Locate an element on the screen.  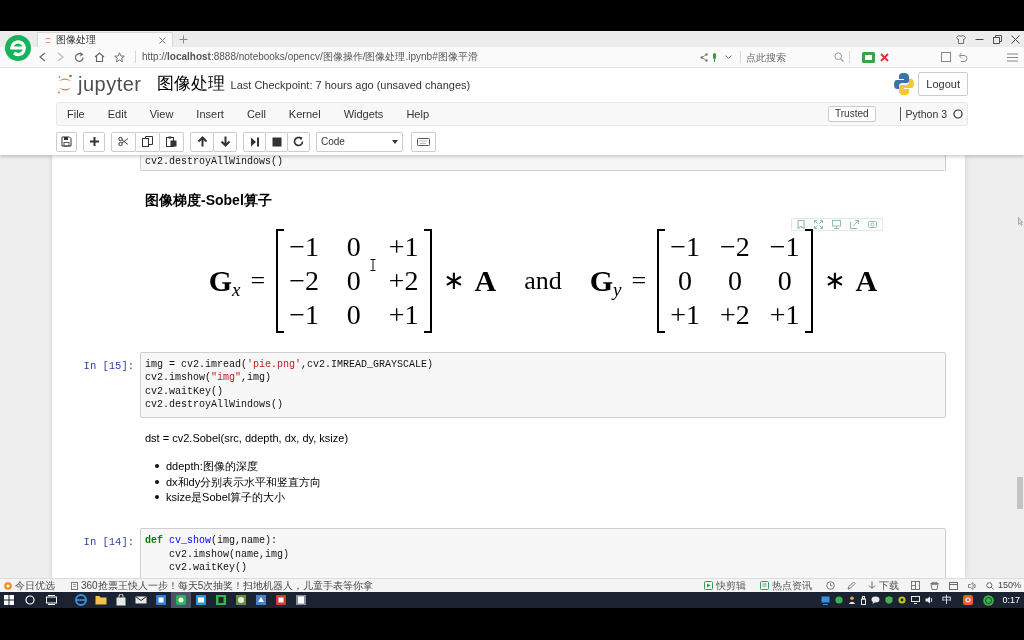
avatar-icon is located at coordinates (989, 600).